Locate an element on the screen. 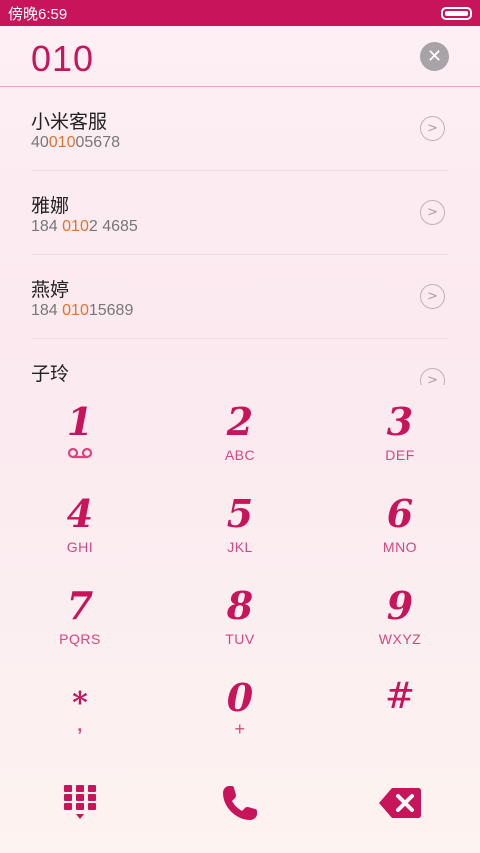 This screenshot has width=480, height=853. voicemail-icon is located at coordinates (80, 453).